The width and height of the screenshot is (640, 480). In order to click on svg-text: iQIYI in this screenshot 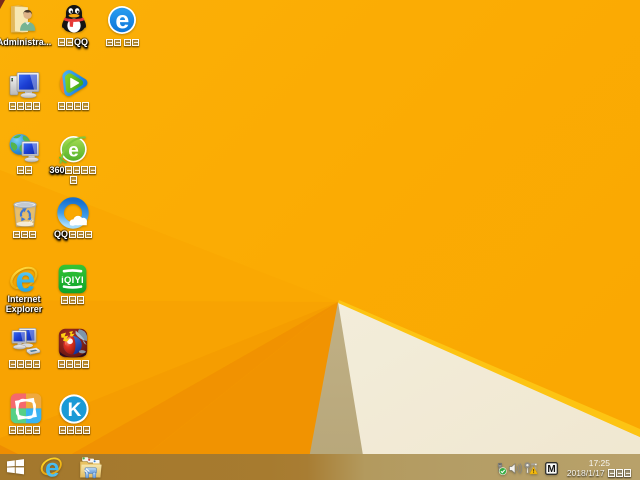, I will do `click(72, 280)`.